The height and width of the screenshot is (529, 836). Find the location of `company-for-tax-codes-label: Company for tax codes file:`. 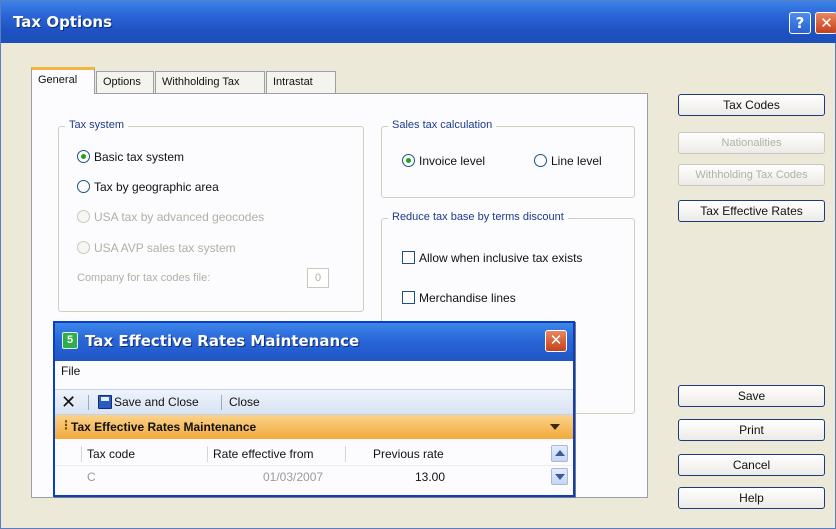

company-for-tax-codes-label: Company for tax codes file: is located at coordinates (144, 278).